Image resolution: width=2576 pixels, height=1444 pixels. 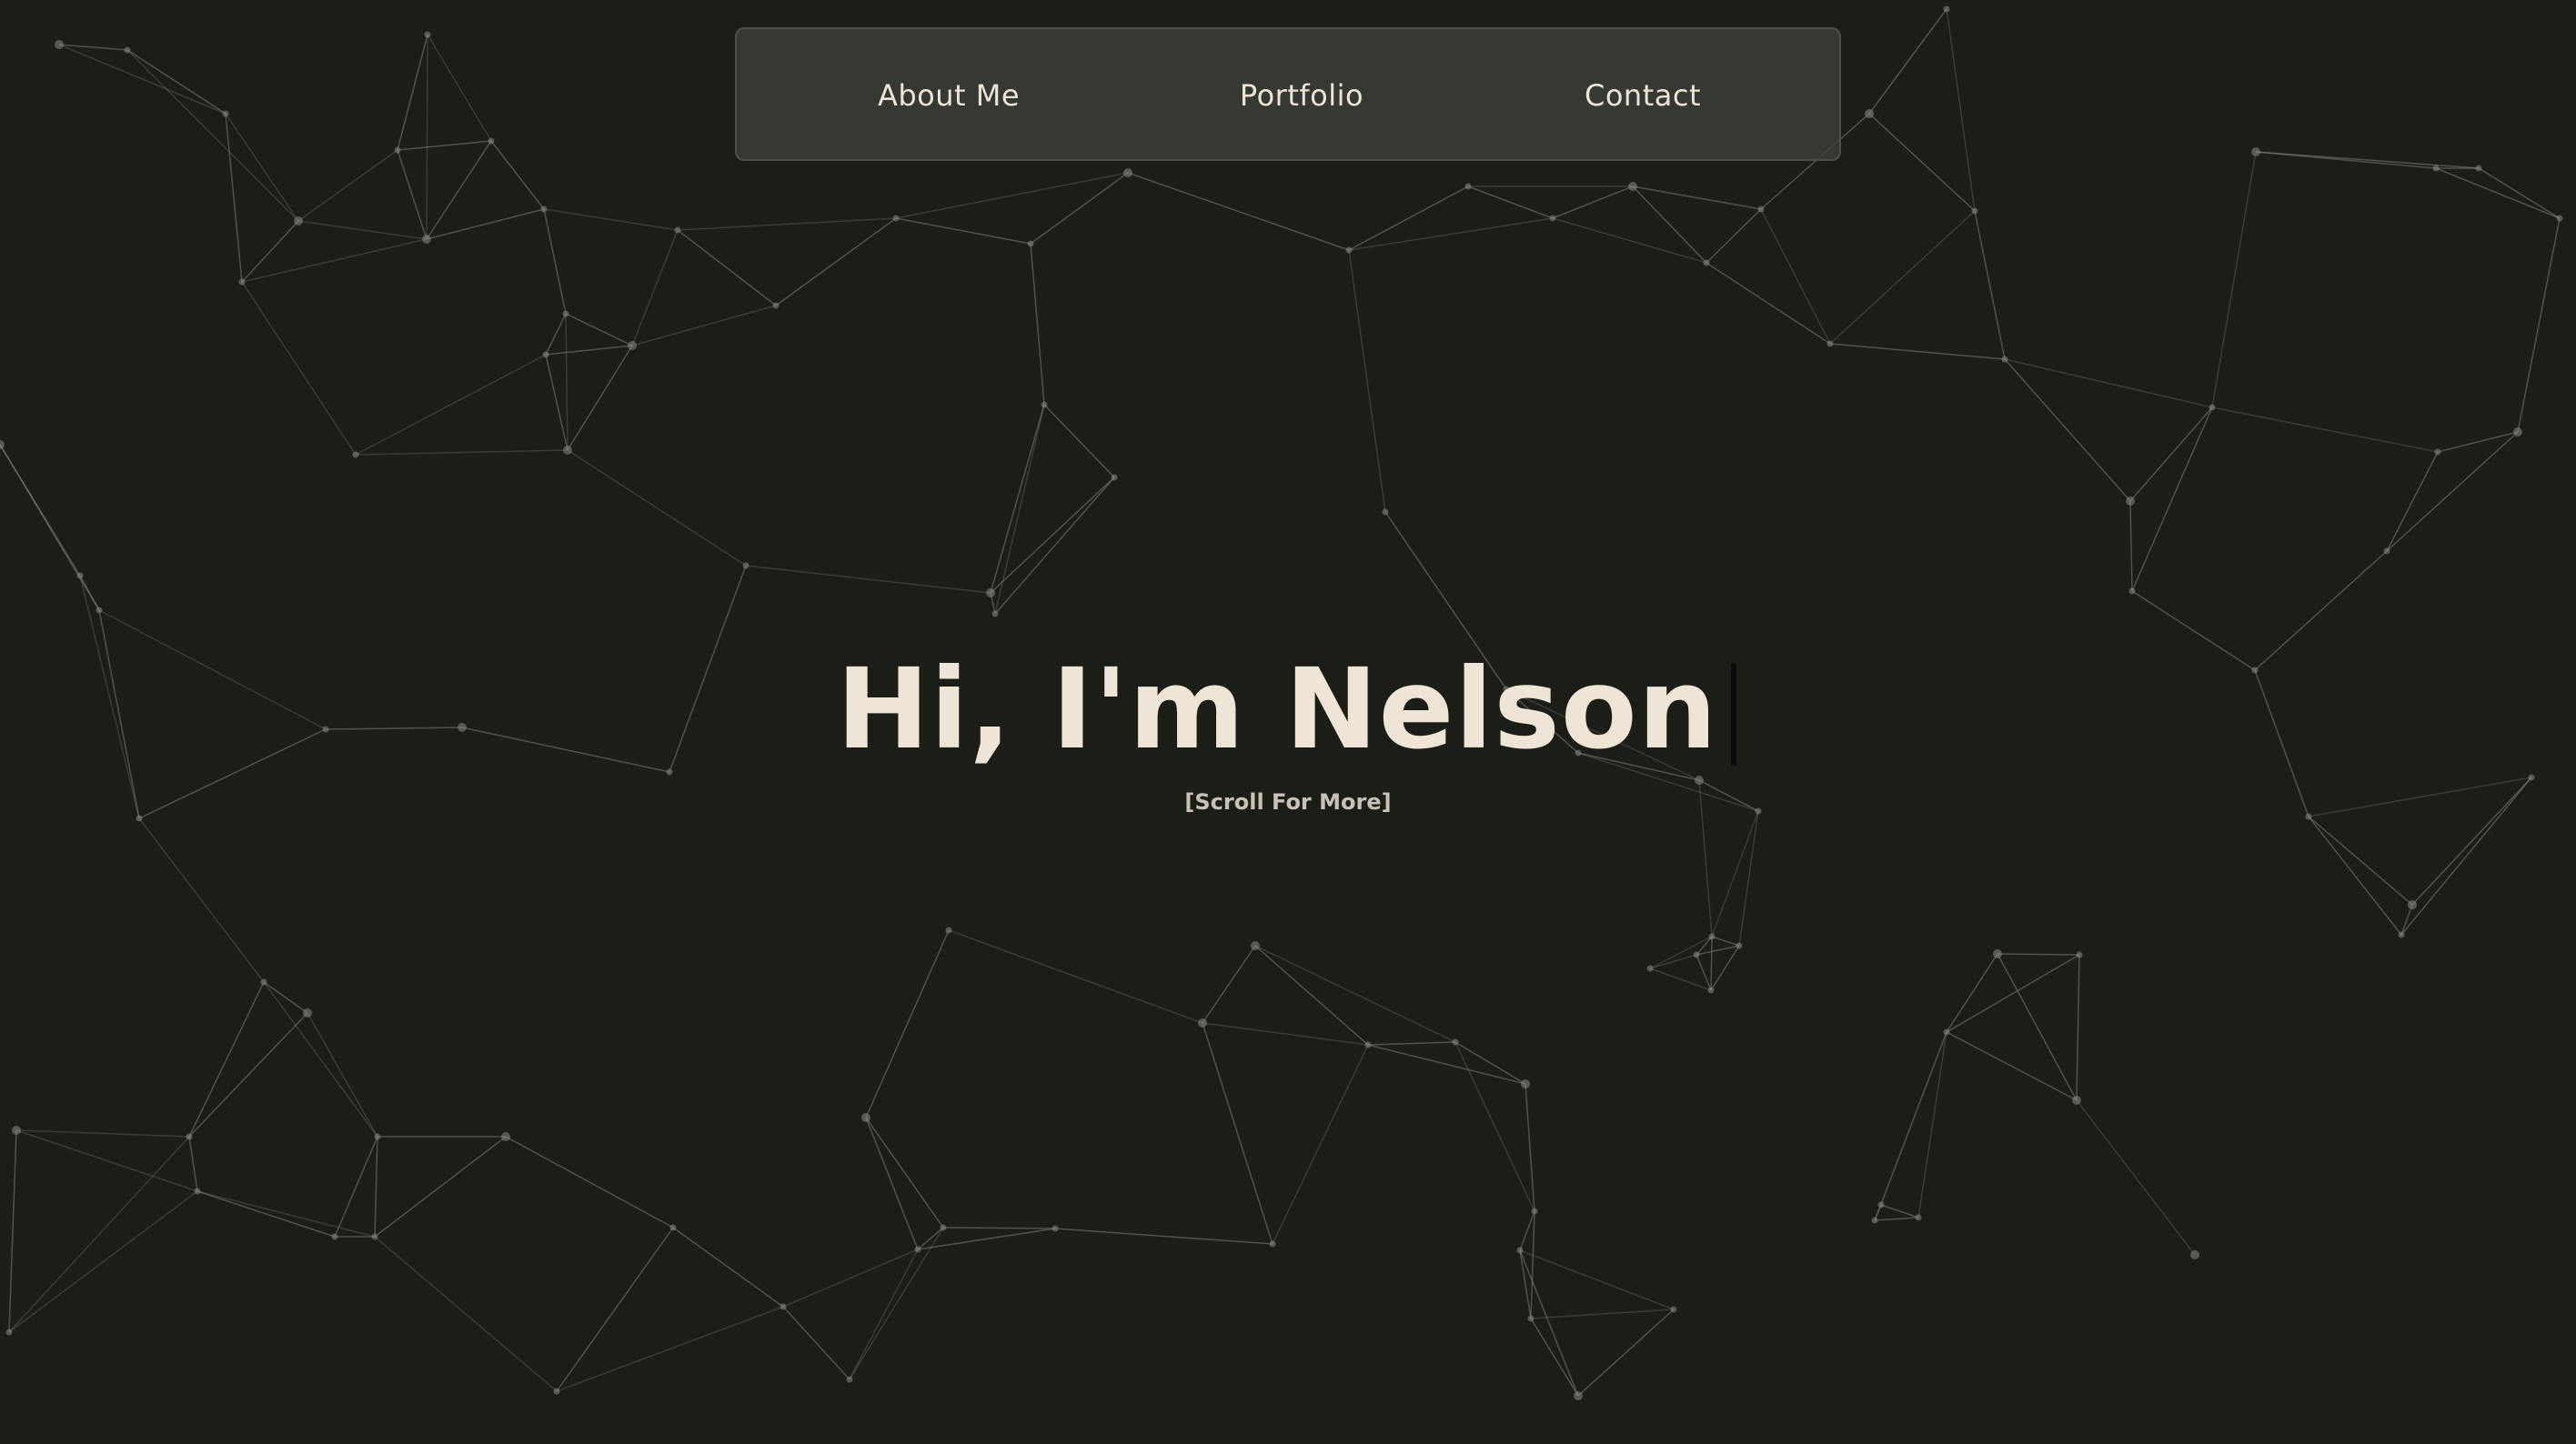 What do you see at coordinates (1301, 96) in the screenshot?
I see `nav-portfolio: Portfolio` at bounding box center [1301, 96].